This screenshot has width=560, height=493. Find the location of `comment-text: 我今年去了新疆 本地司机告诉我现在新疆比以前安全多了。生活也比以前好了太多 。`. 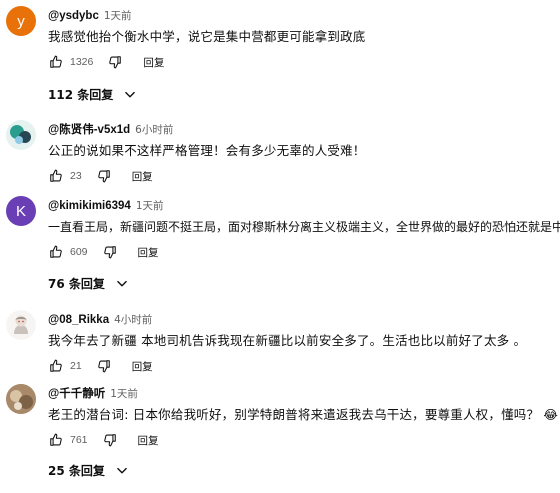

comment-text: 我今年去了新疆 本地司机告诉我现在新疆比以前安全多了。生活也比以前好了太多 。 is located at coordinates (287, 340).